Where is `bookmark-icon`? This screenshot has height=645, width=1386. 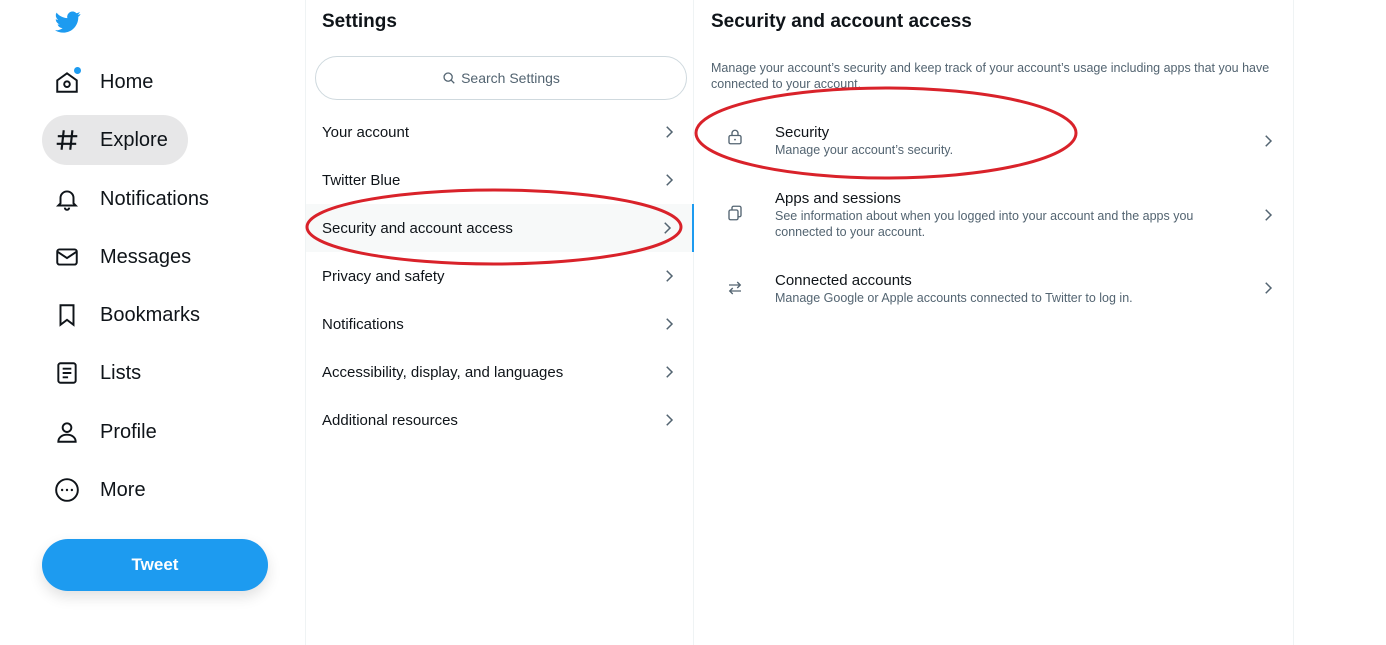
bookmark-icon is located at coordinates (67, 315).